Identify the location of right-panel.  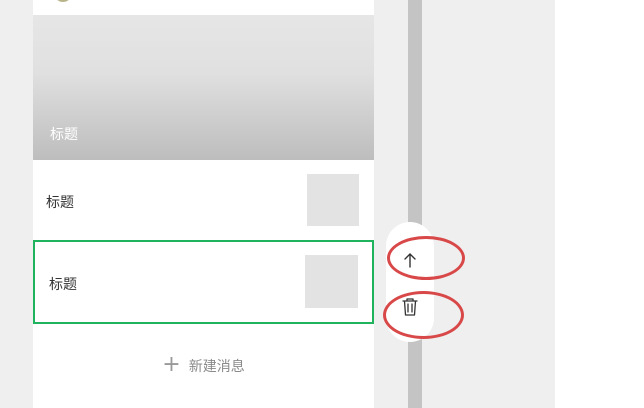
(599, 204).